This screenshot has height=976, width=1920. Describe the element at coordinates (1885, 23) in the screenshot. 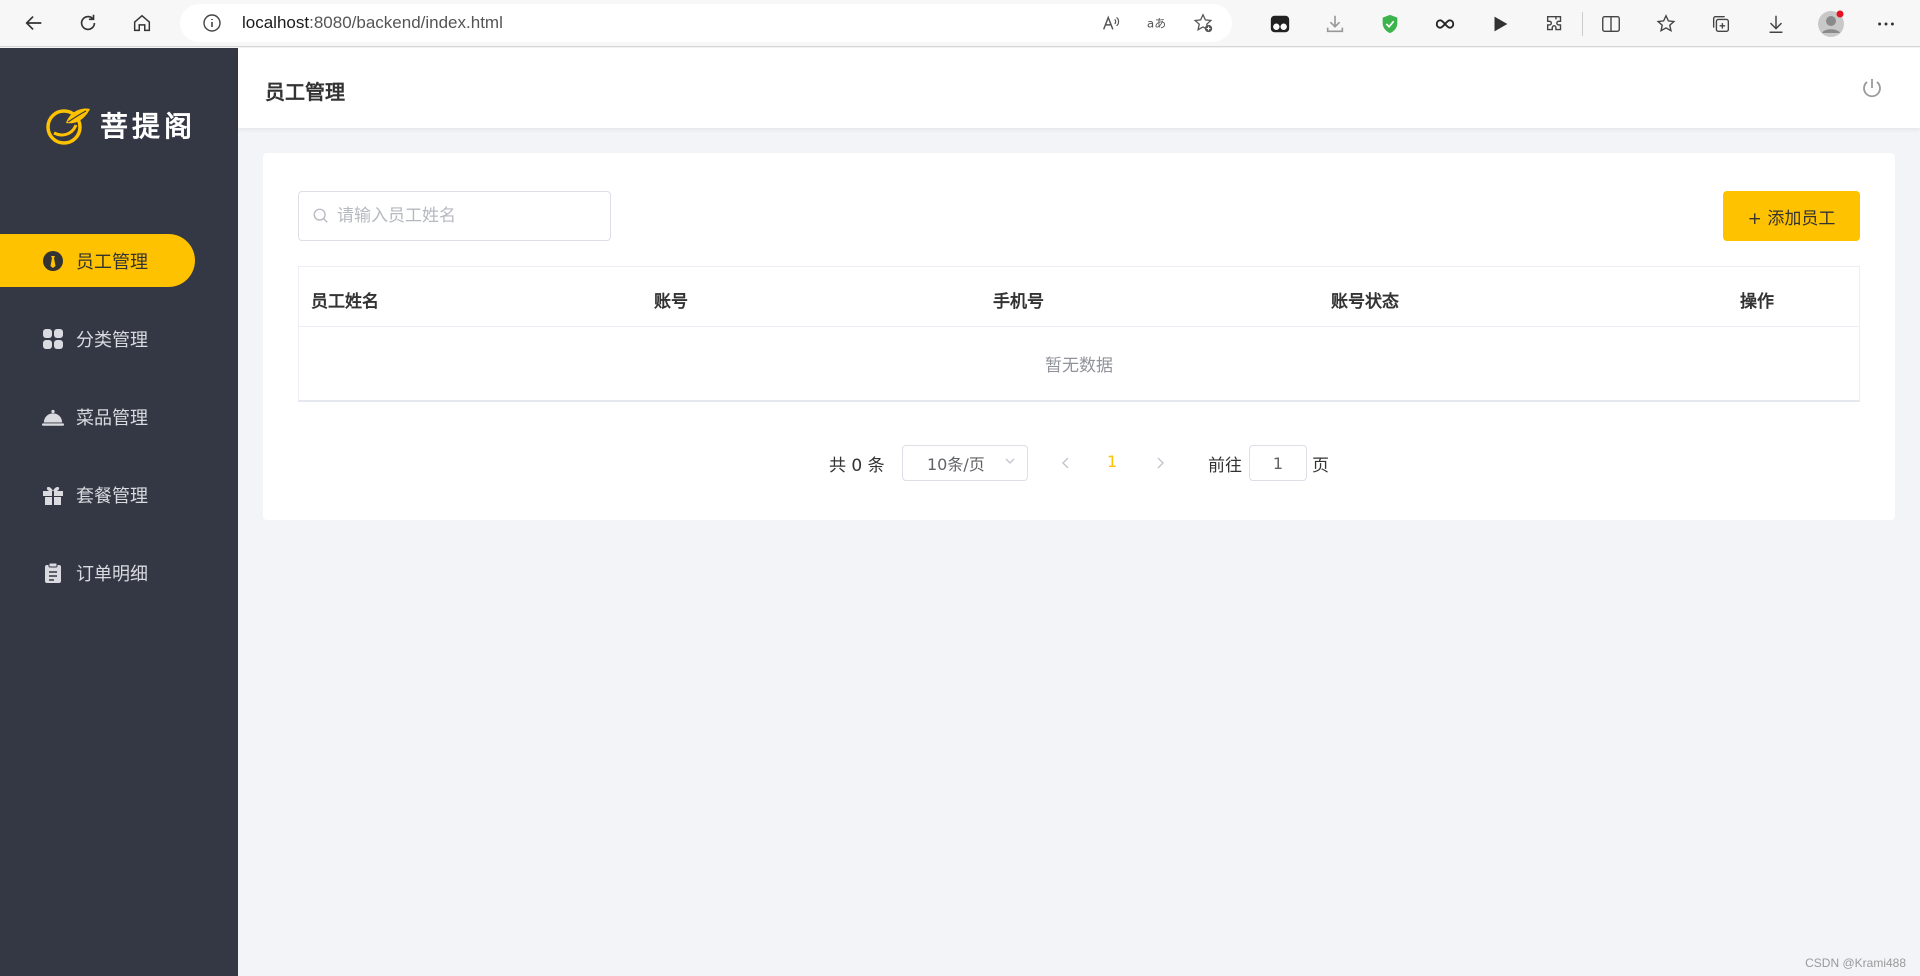

I see `more-menu-icon` at that location.